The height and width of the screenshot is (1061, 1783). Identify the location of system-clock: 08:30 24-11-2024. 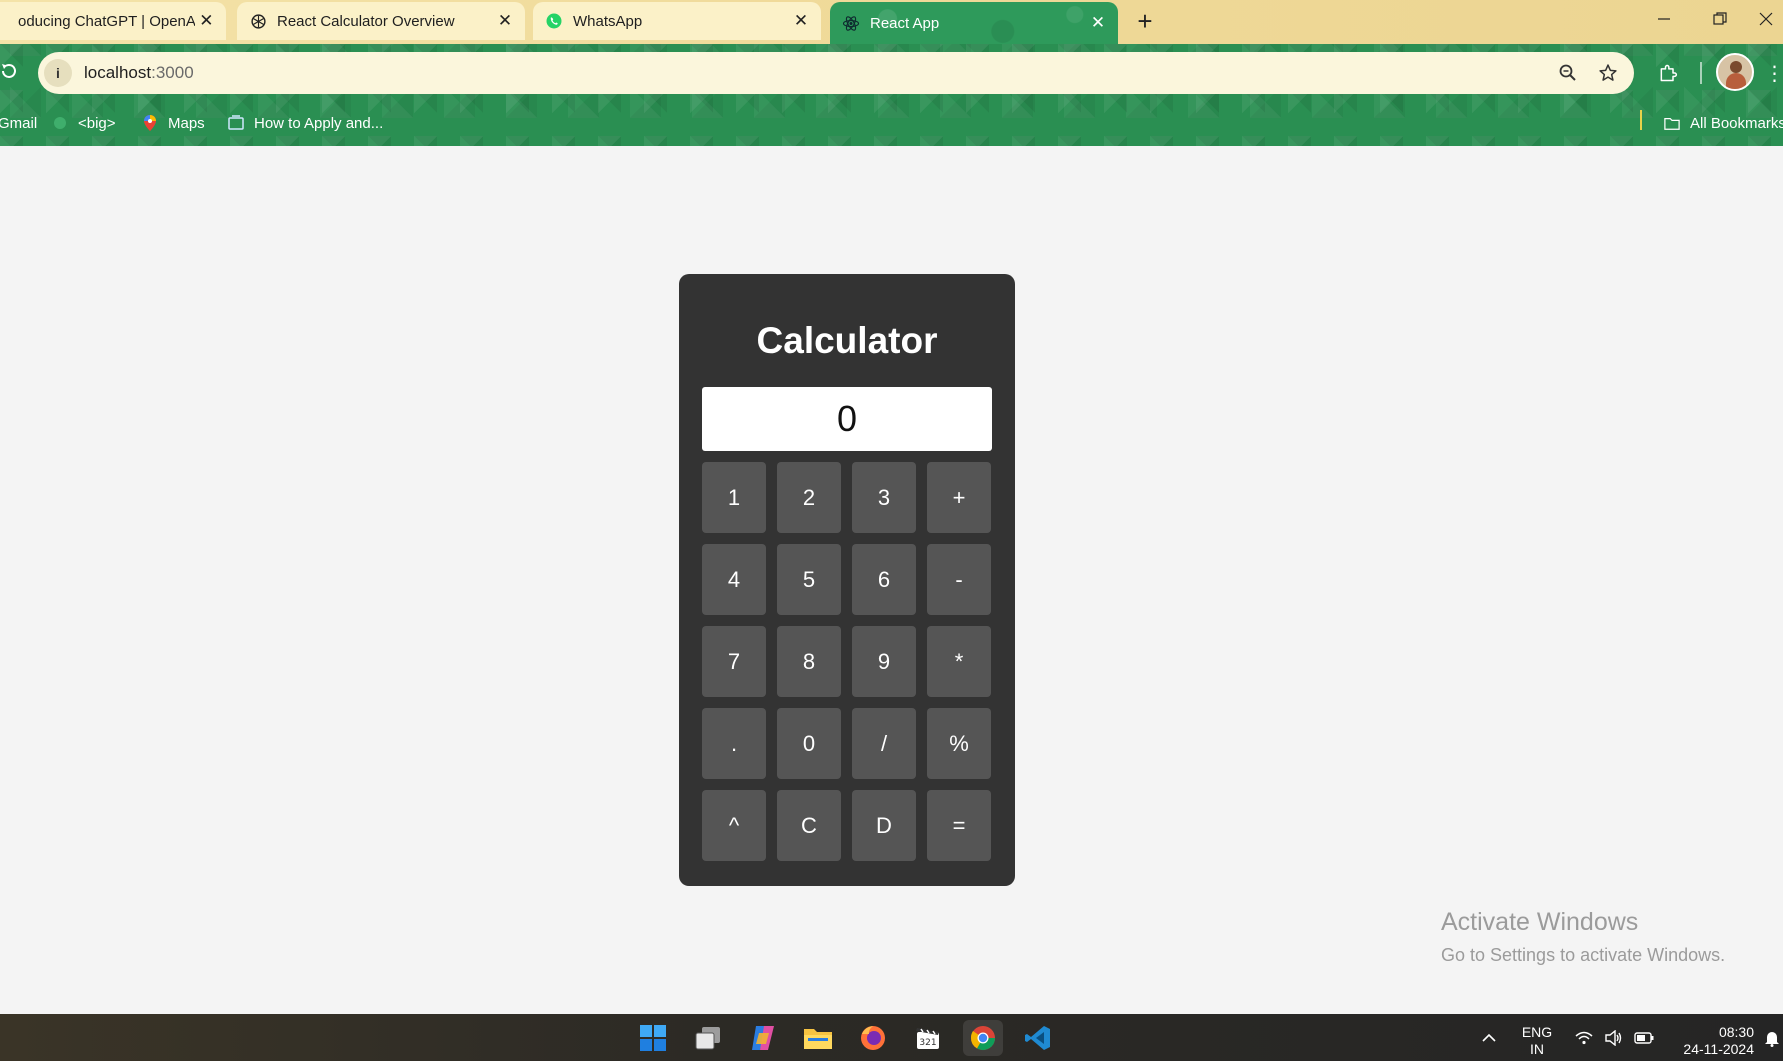
(1709, 1041).